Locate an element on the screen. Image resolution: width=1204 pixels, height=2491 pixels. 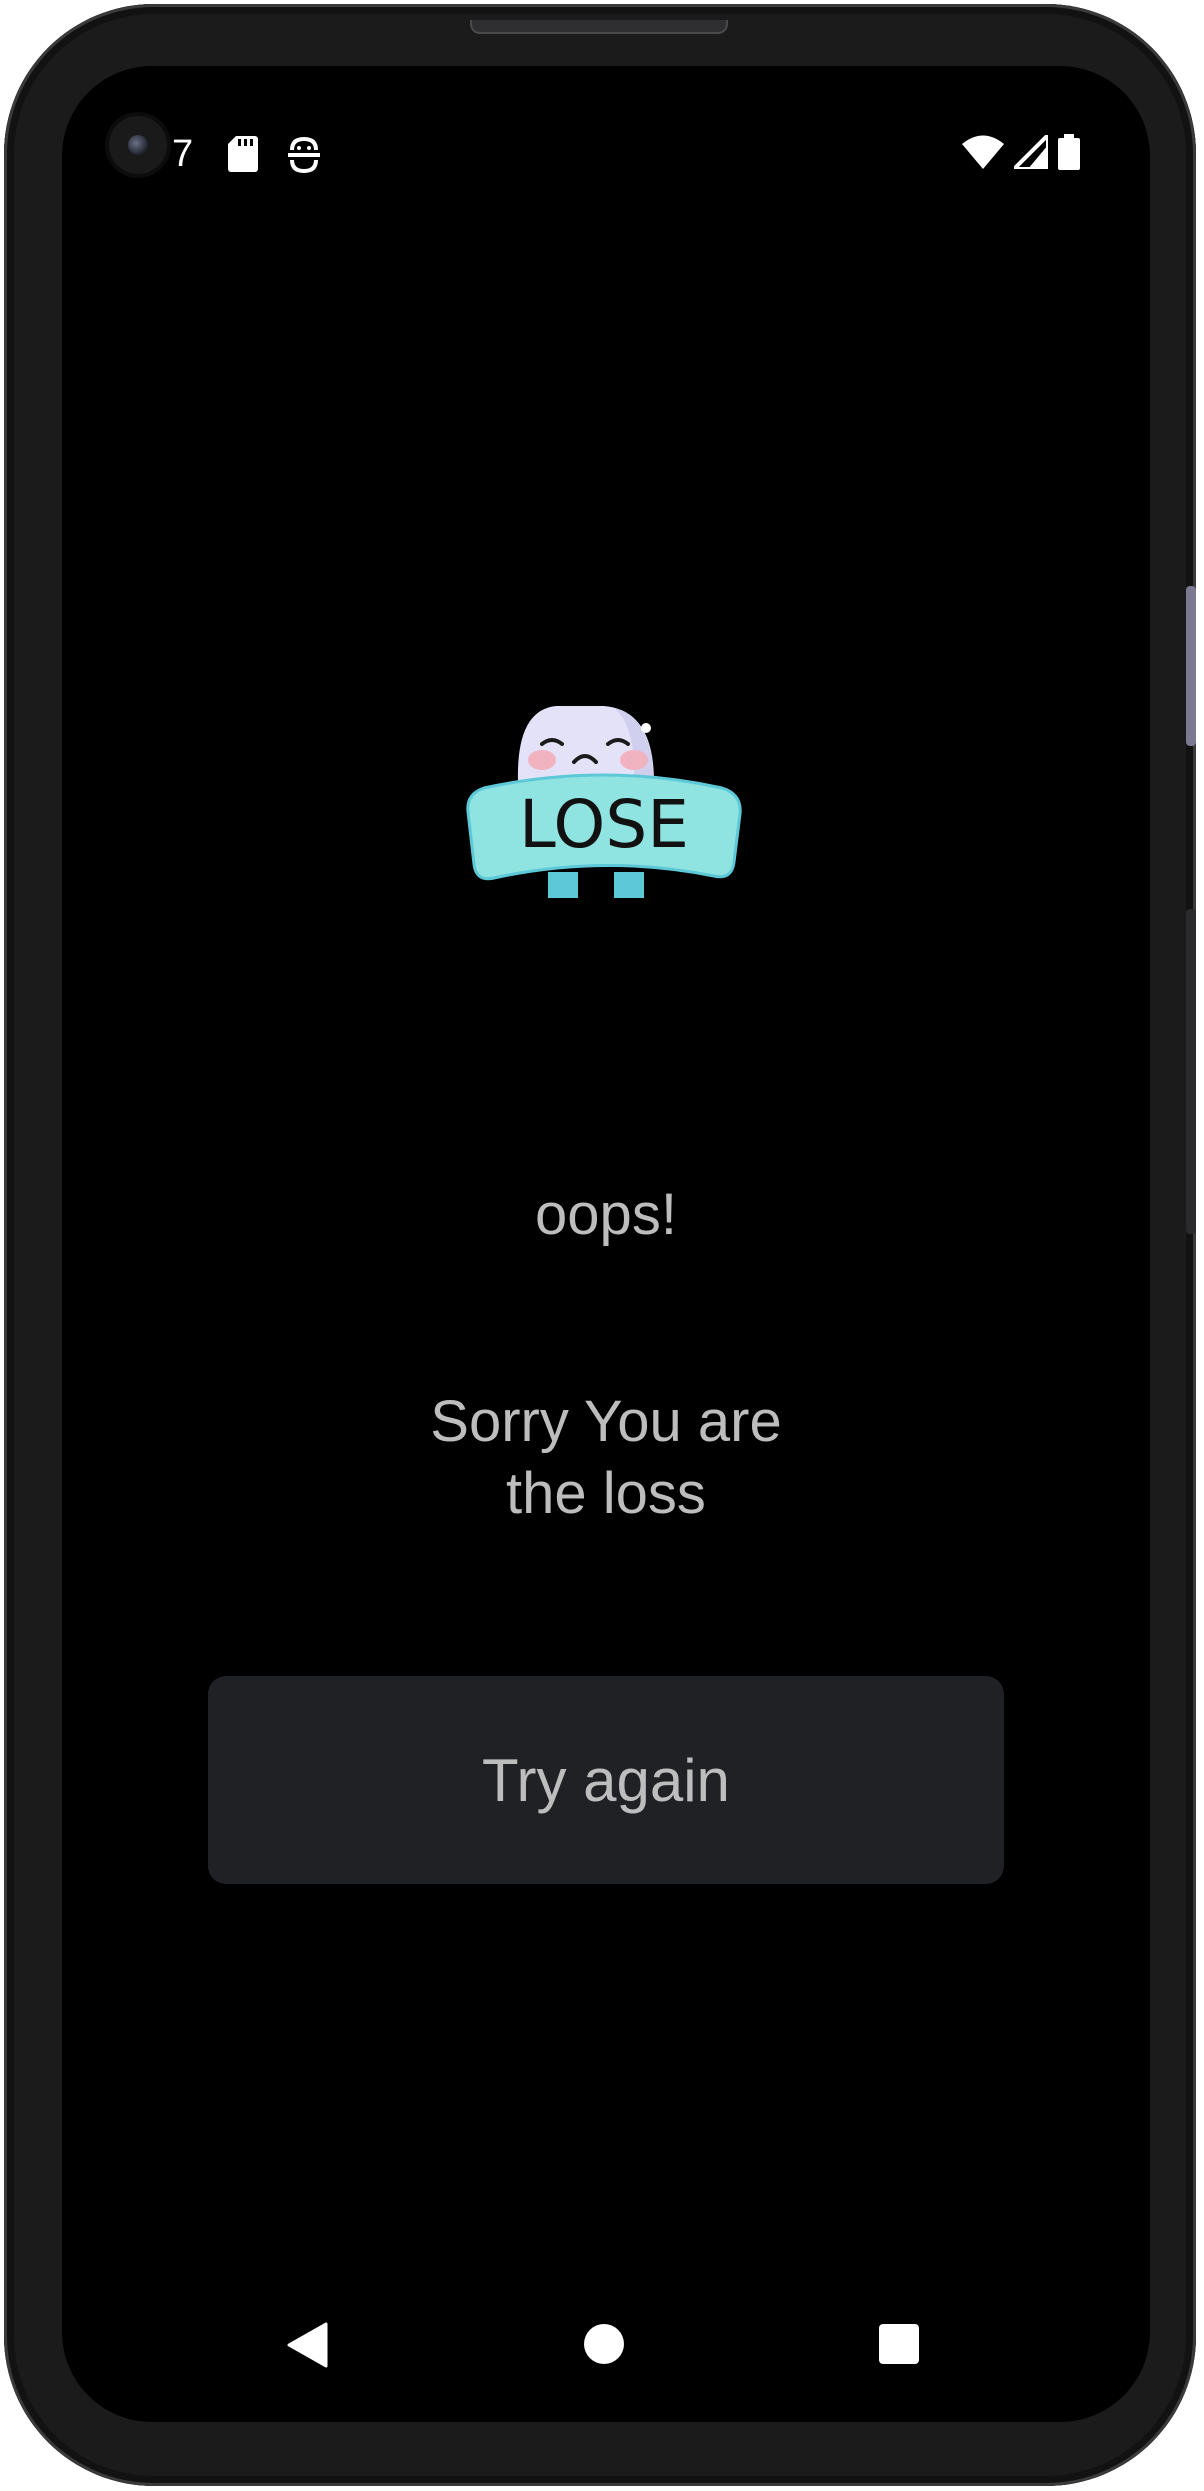
power-button is located at coordinates (1191, 1071).